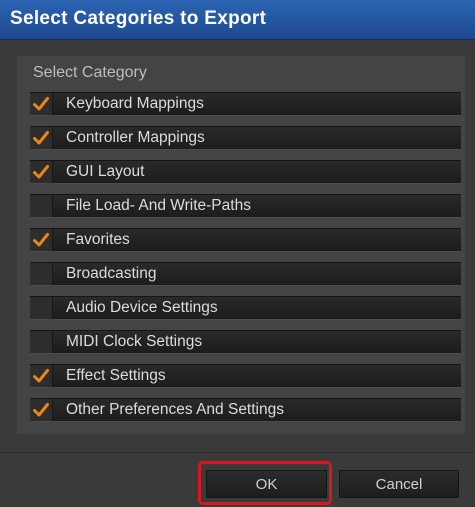 This screenshot has width=475, height=507. What do you see at coordinates (135, 103) in the screenshot?
I see `category-label: Keyboard Mappings` at bounding box center [135, 103].